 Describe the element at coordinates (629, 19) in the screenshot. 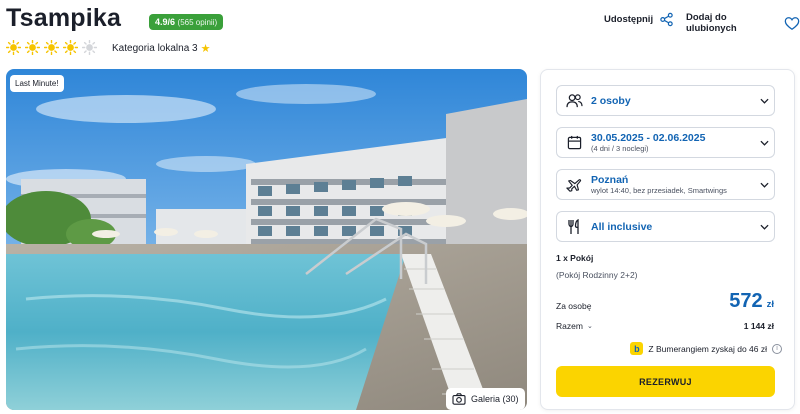

I see `share-label: Udostępnij` at that location.